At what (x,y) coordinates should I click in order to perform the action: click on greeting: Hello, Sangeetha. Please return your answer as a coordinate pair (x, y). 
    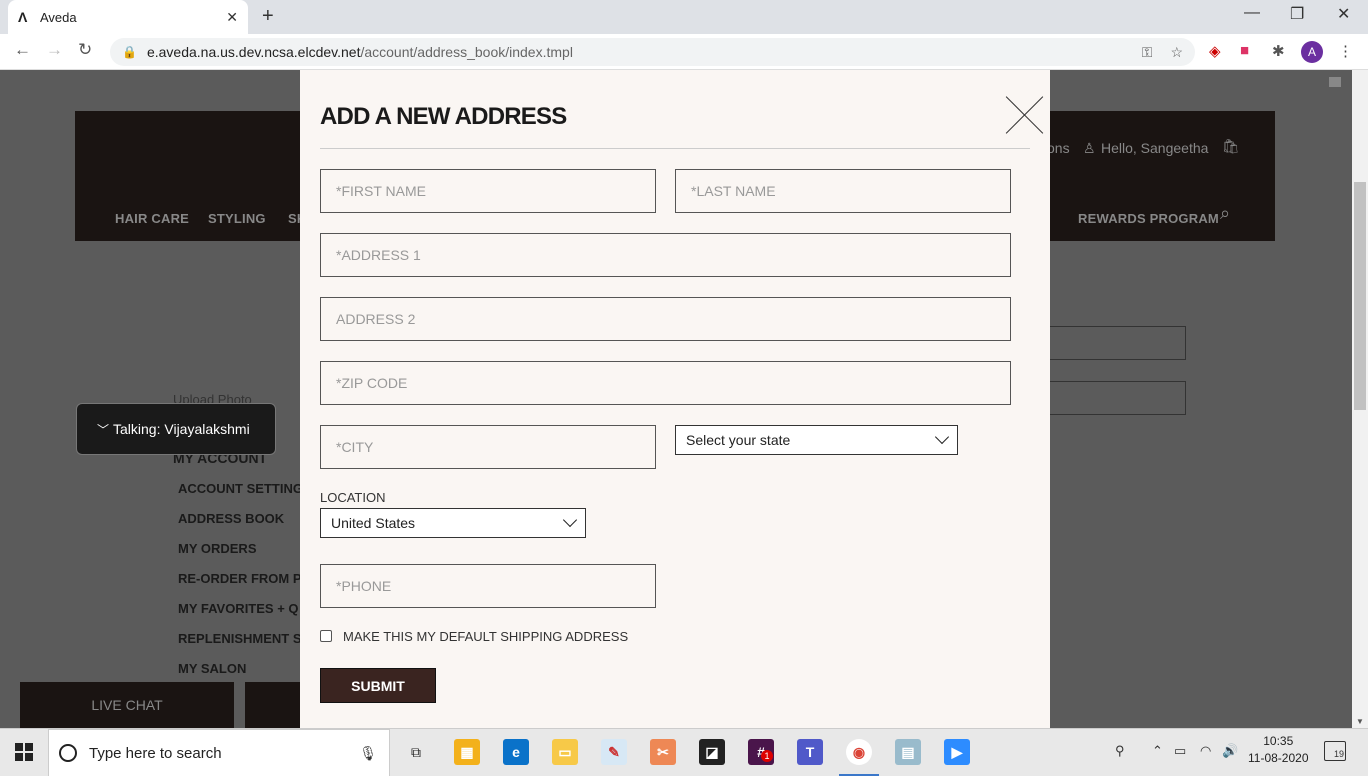
    Looking at the image, I should click on (1154, 148).